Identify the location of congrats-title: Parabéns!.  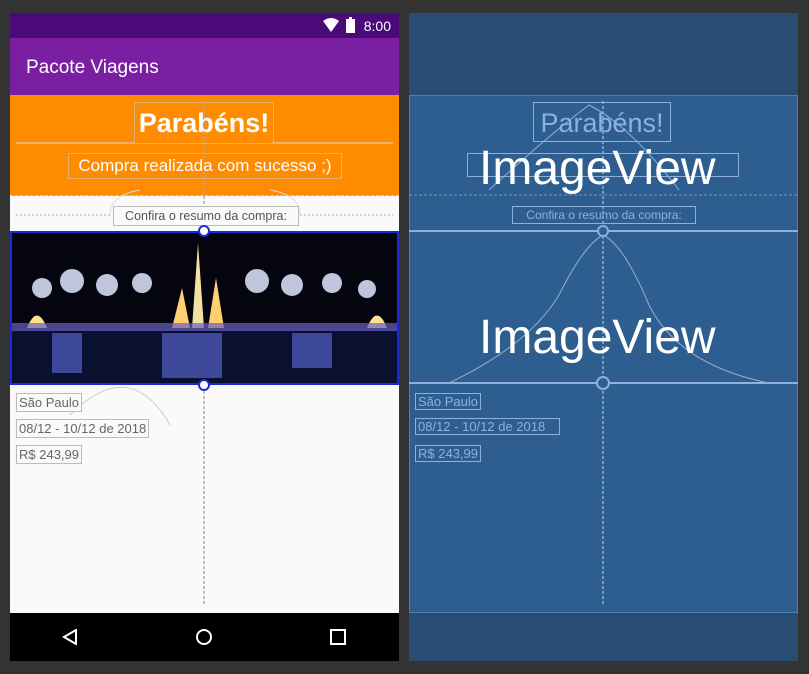
(204, 123).